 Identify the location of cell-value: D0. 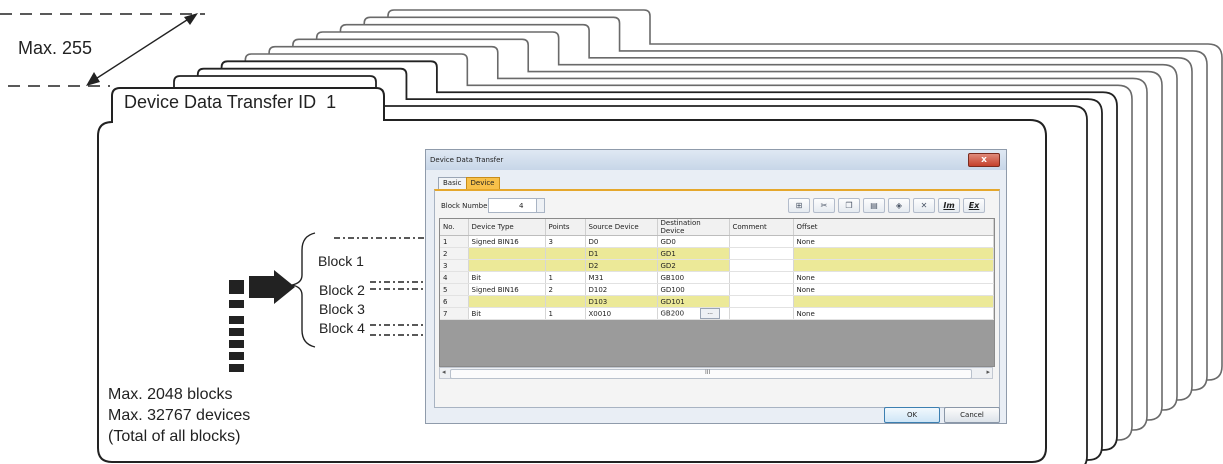
(593, 241).